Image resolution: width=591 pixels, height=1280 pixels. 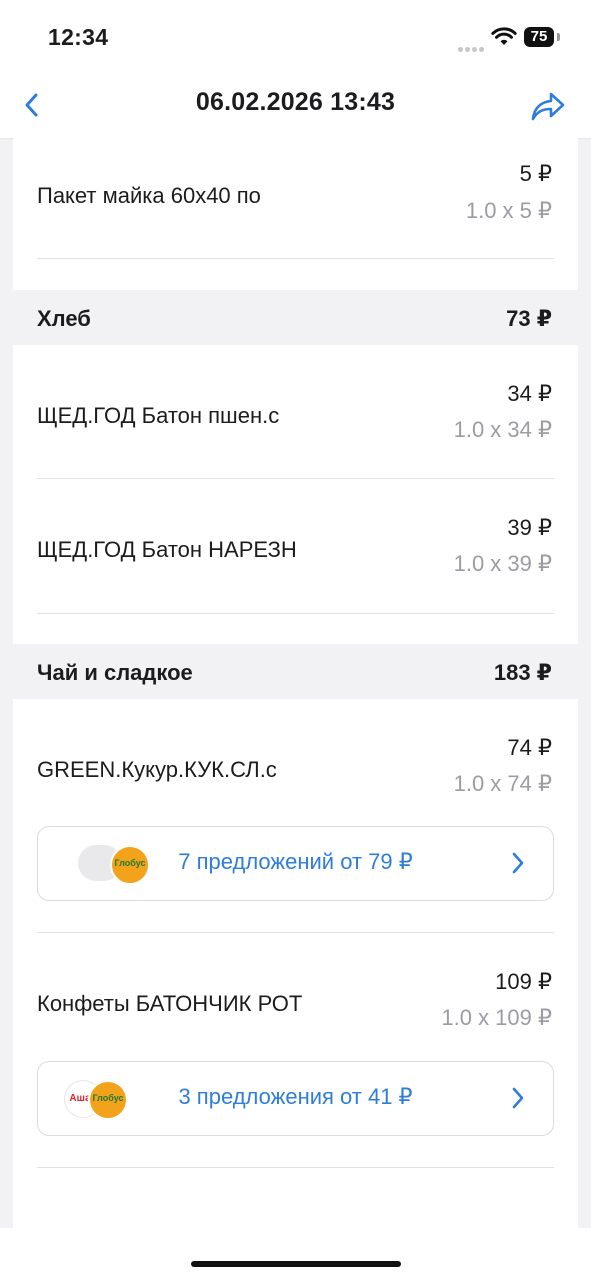 I want to click on item-price: 74 ₽, so click(x=529, y=747).